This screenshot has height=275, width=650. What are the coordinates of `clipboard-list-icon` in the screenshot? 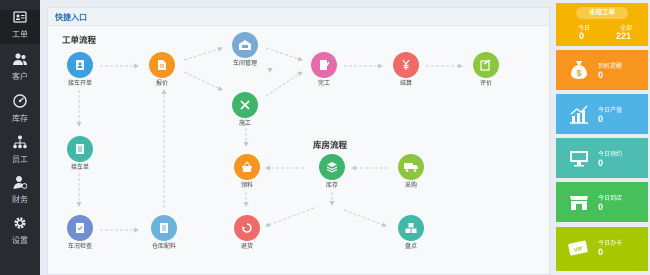 It's located at (164, 228).